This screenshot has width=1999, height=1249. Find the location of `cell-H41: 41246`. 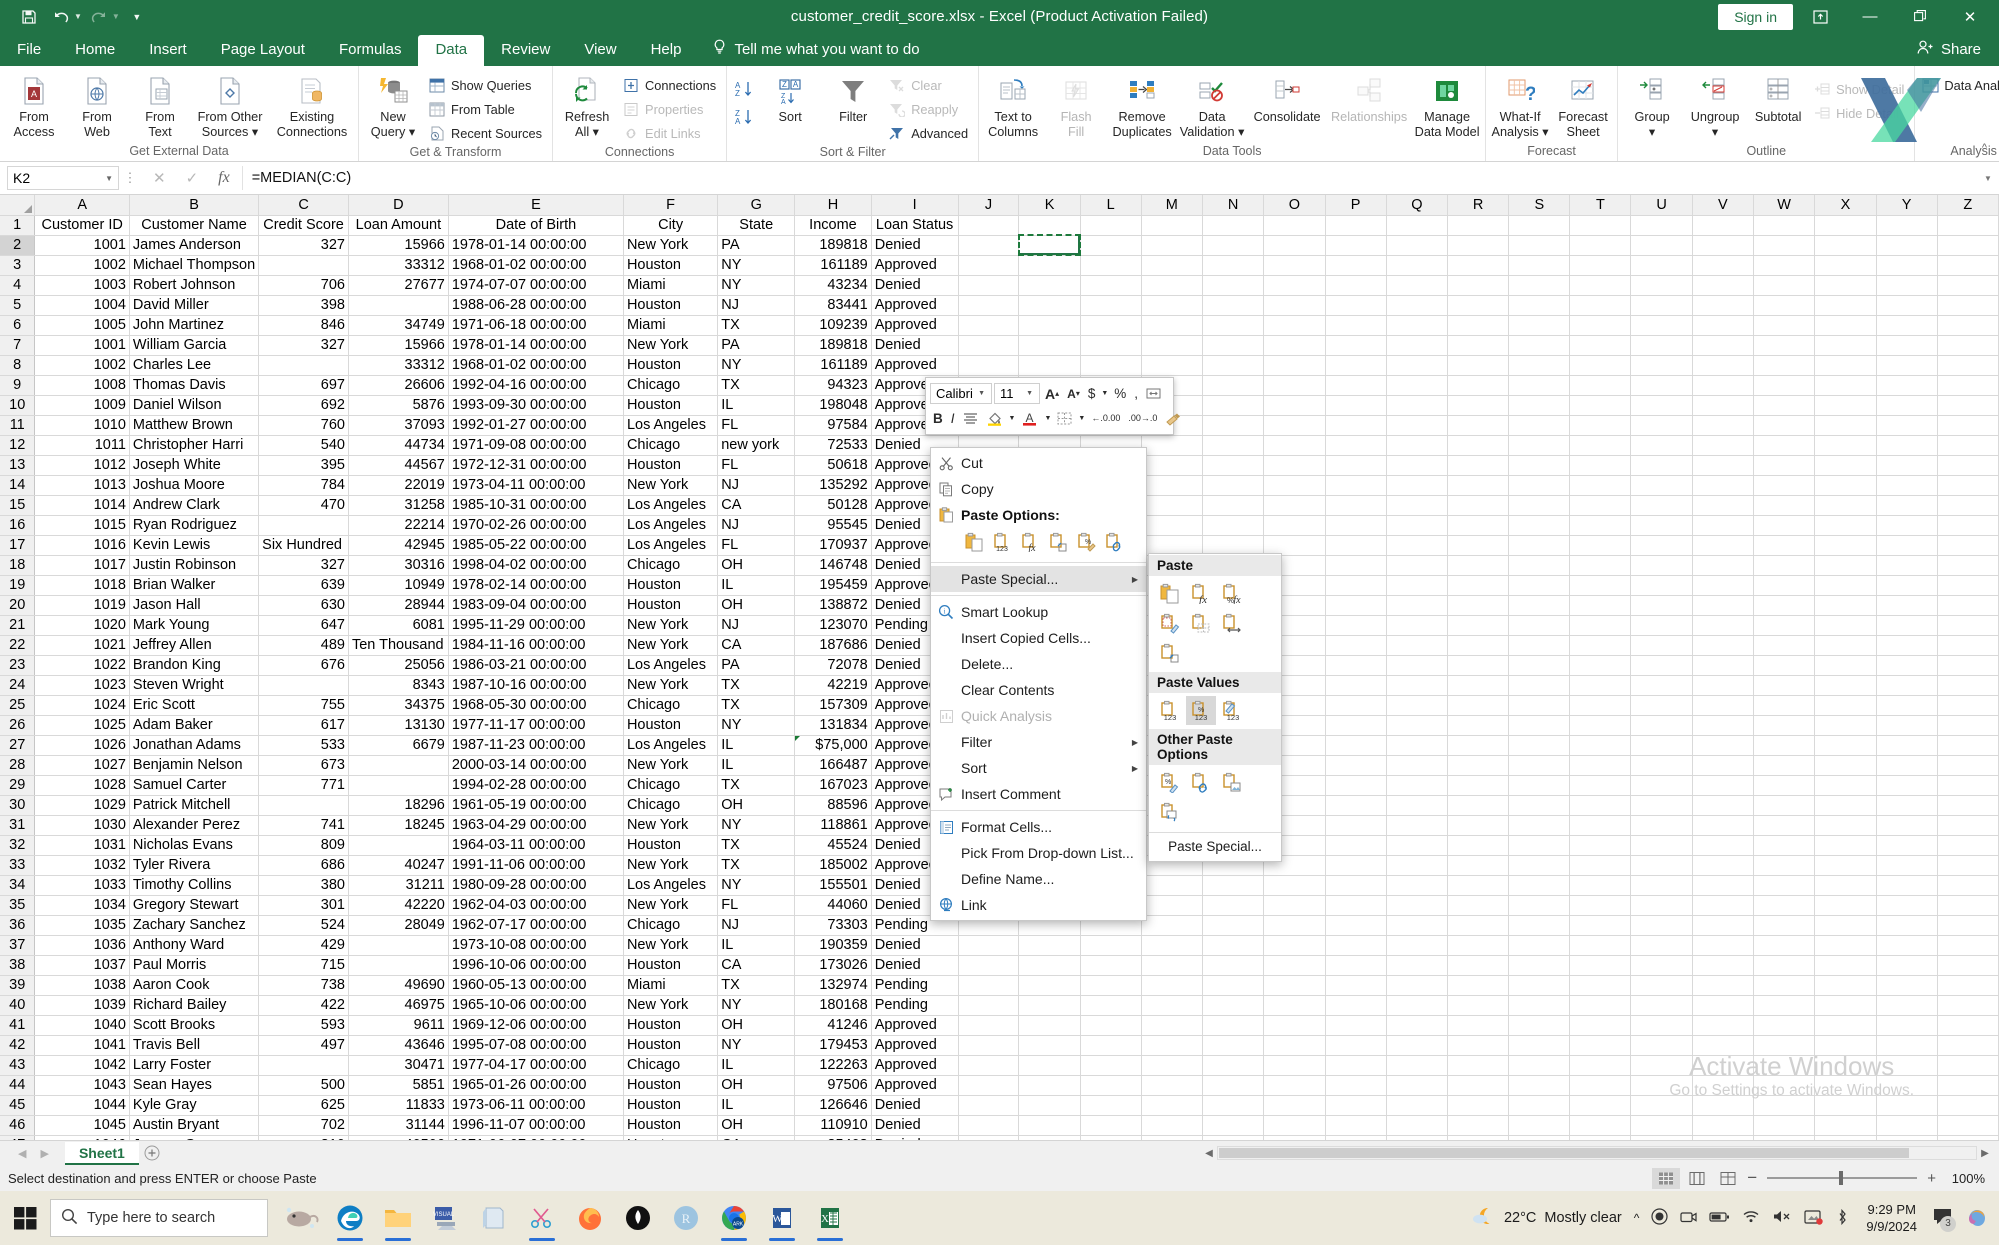

cell-H41: 41246 is located at coordinates (833, 1025).